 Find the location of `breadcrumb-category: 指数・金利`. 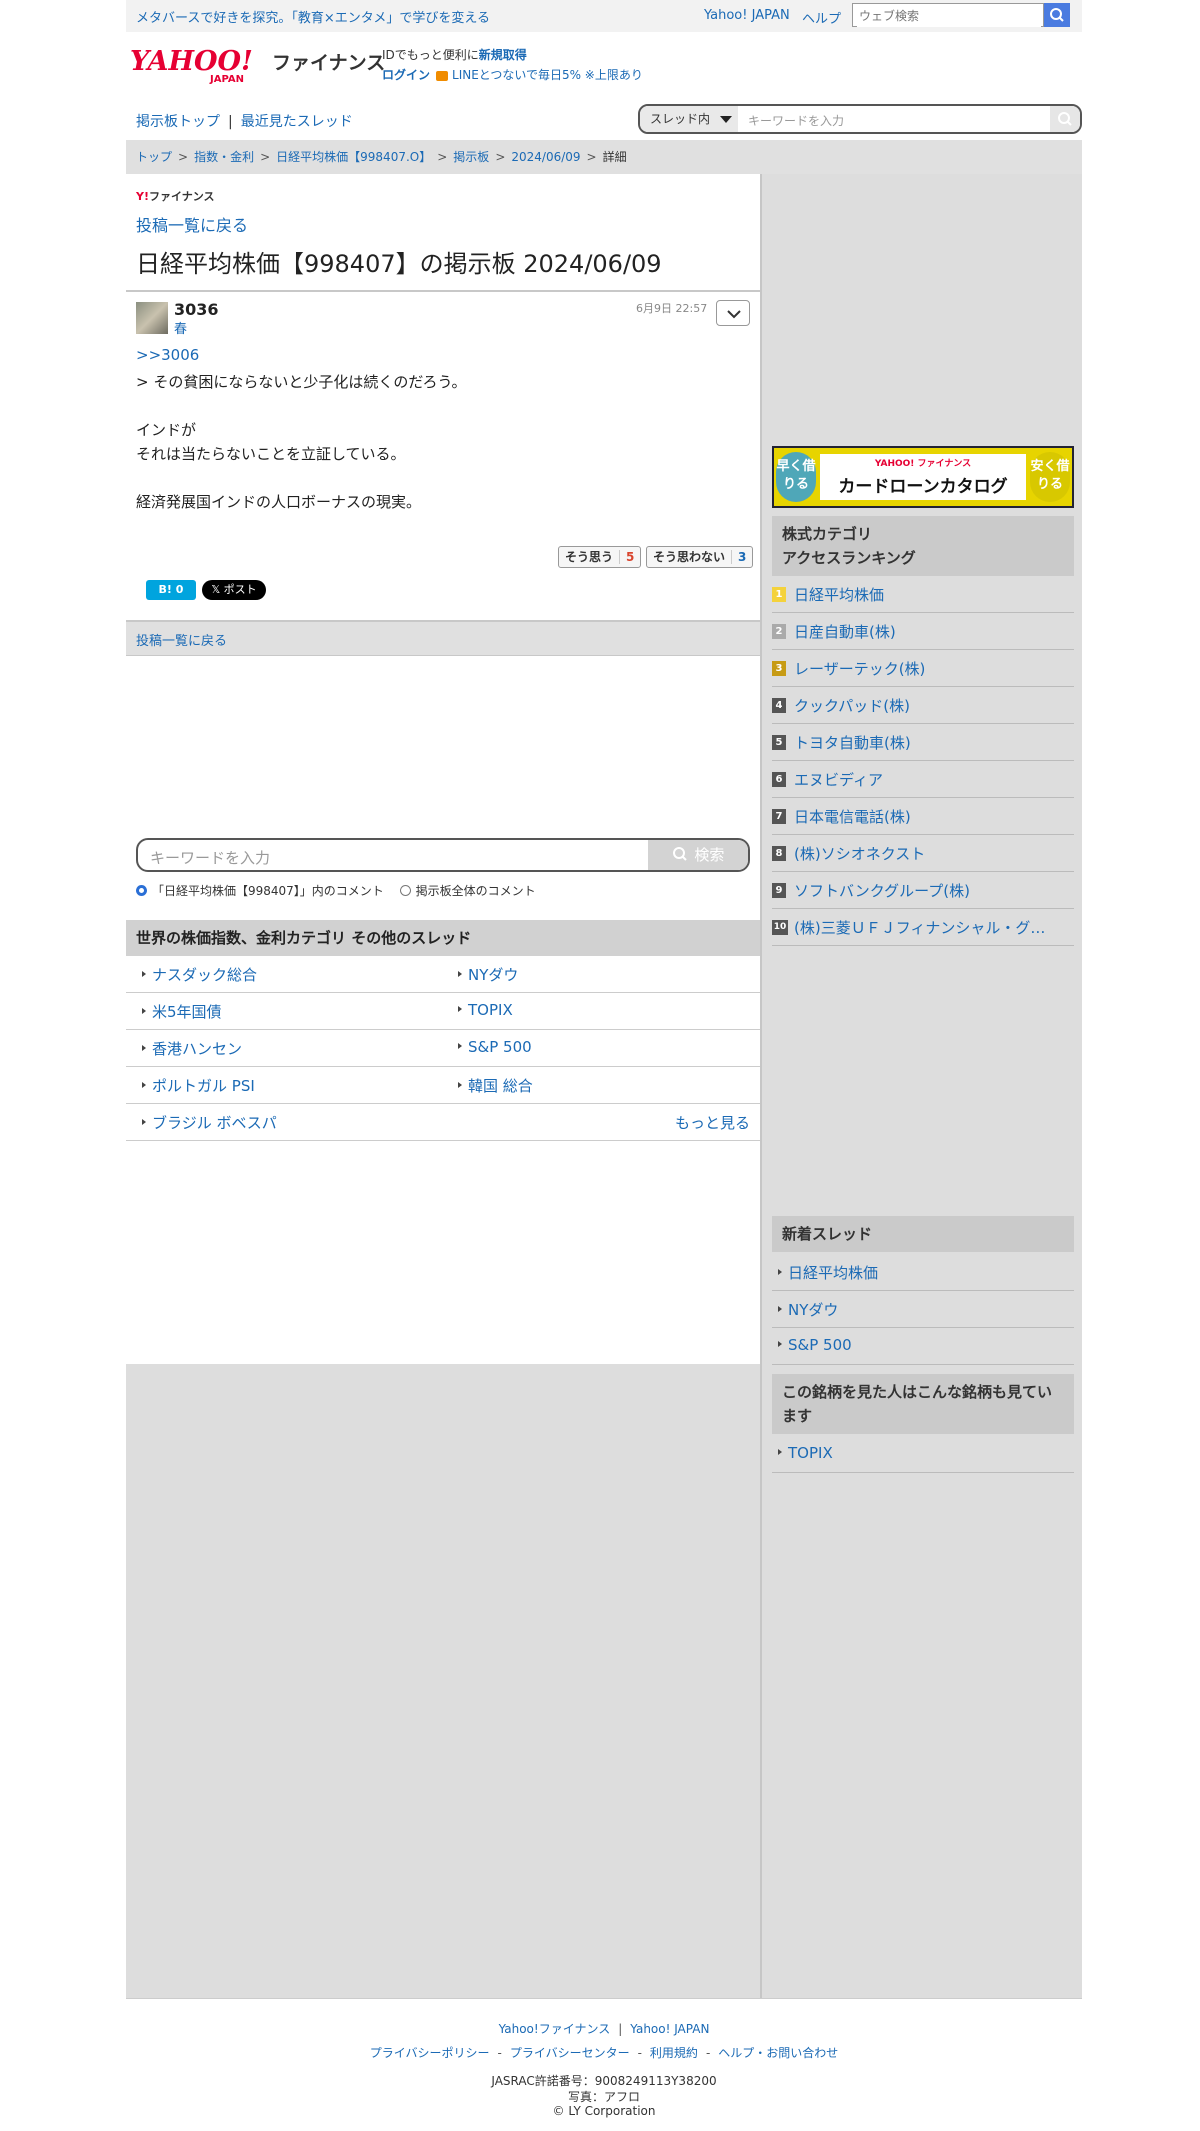

breadcrumb-category: 指数・金利 is located at coordinates (224, 157).